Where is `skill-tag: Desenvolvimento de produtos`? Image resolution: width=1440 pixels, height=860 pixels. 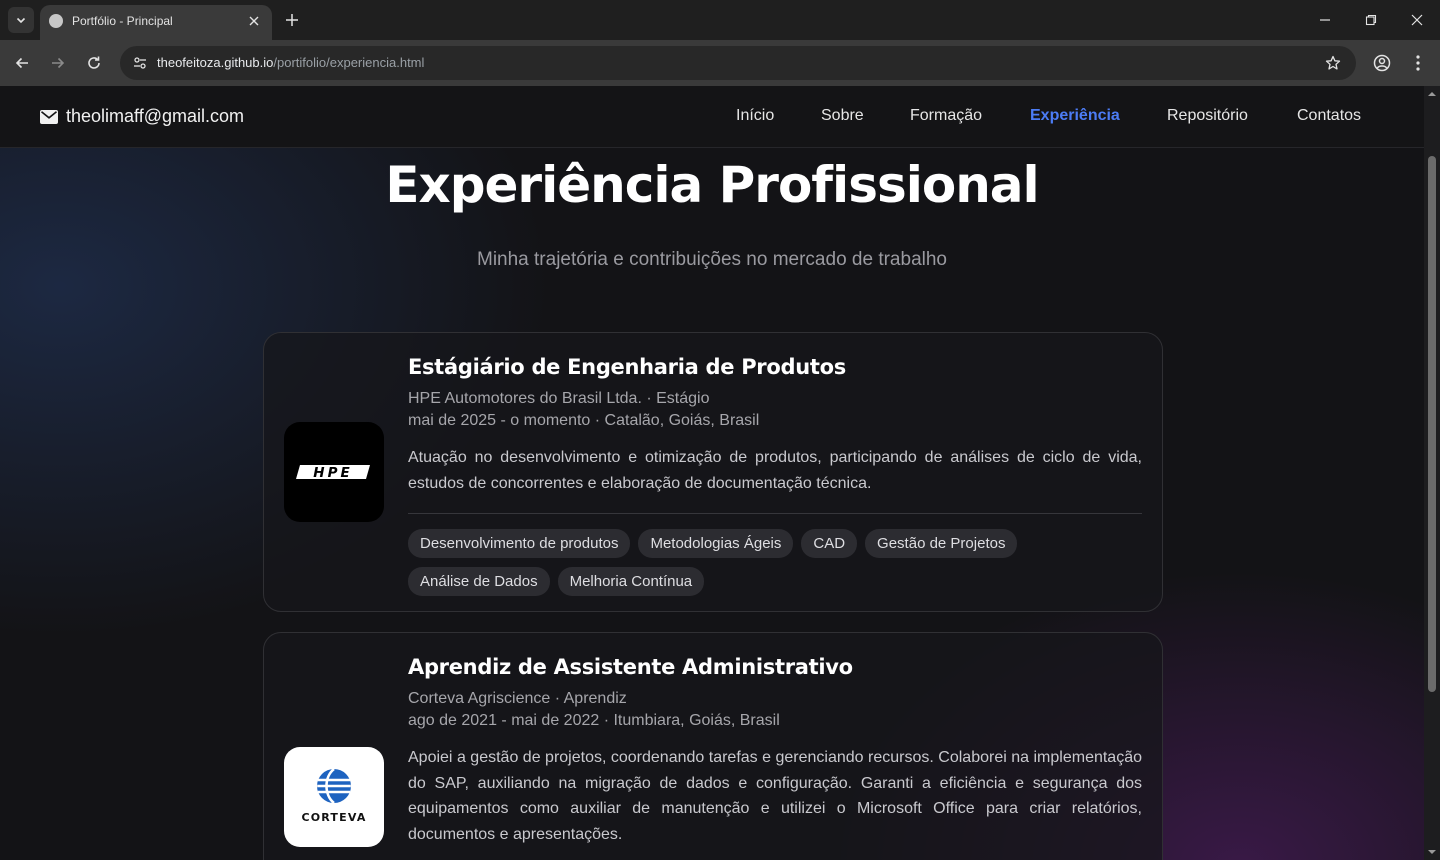
skill-tag: Desenvolvimento de produtos is located at coordinates (519, 543).